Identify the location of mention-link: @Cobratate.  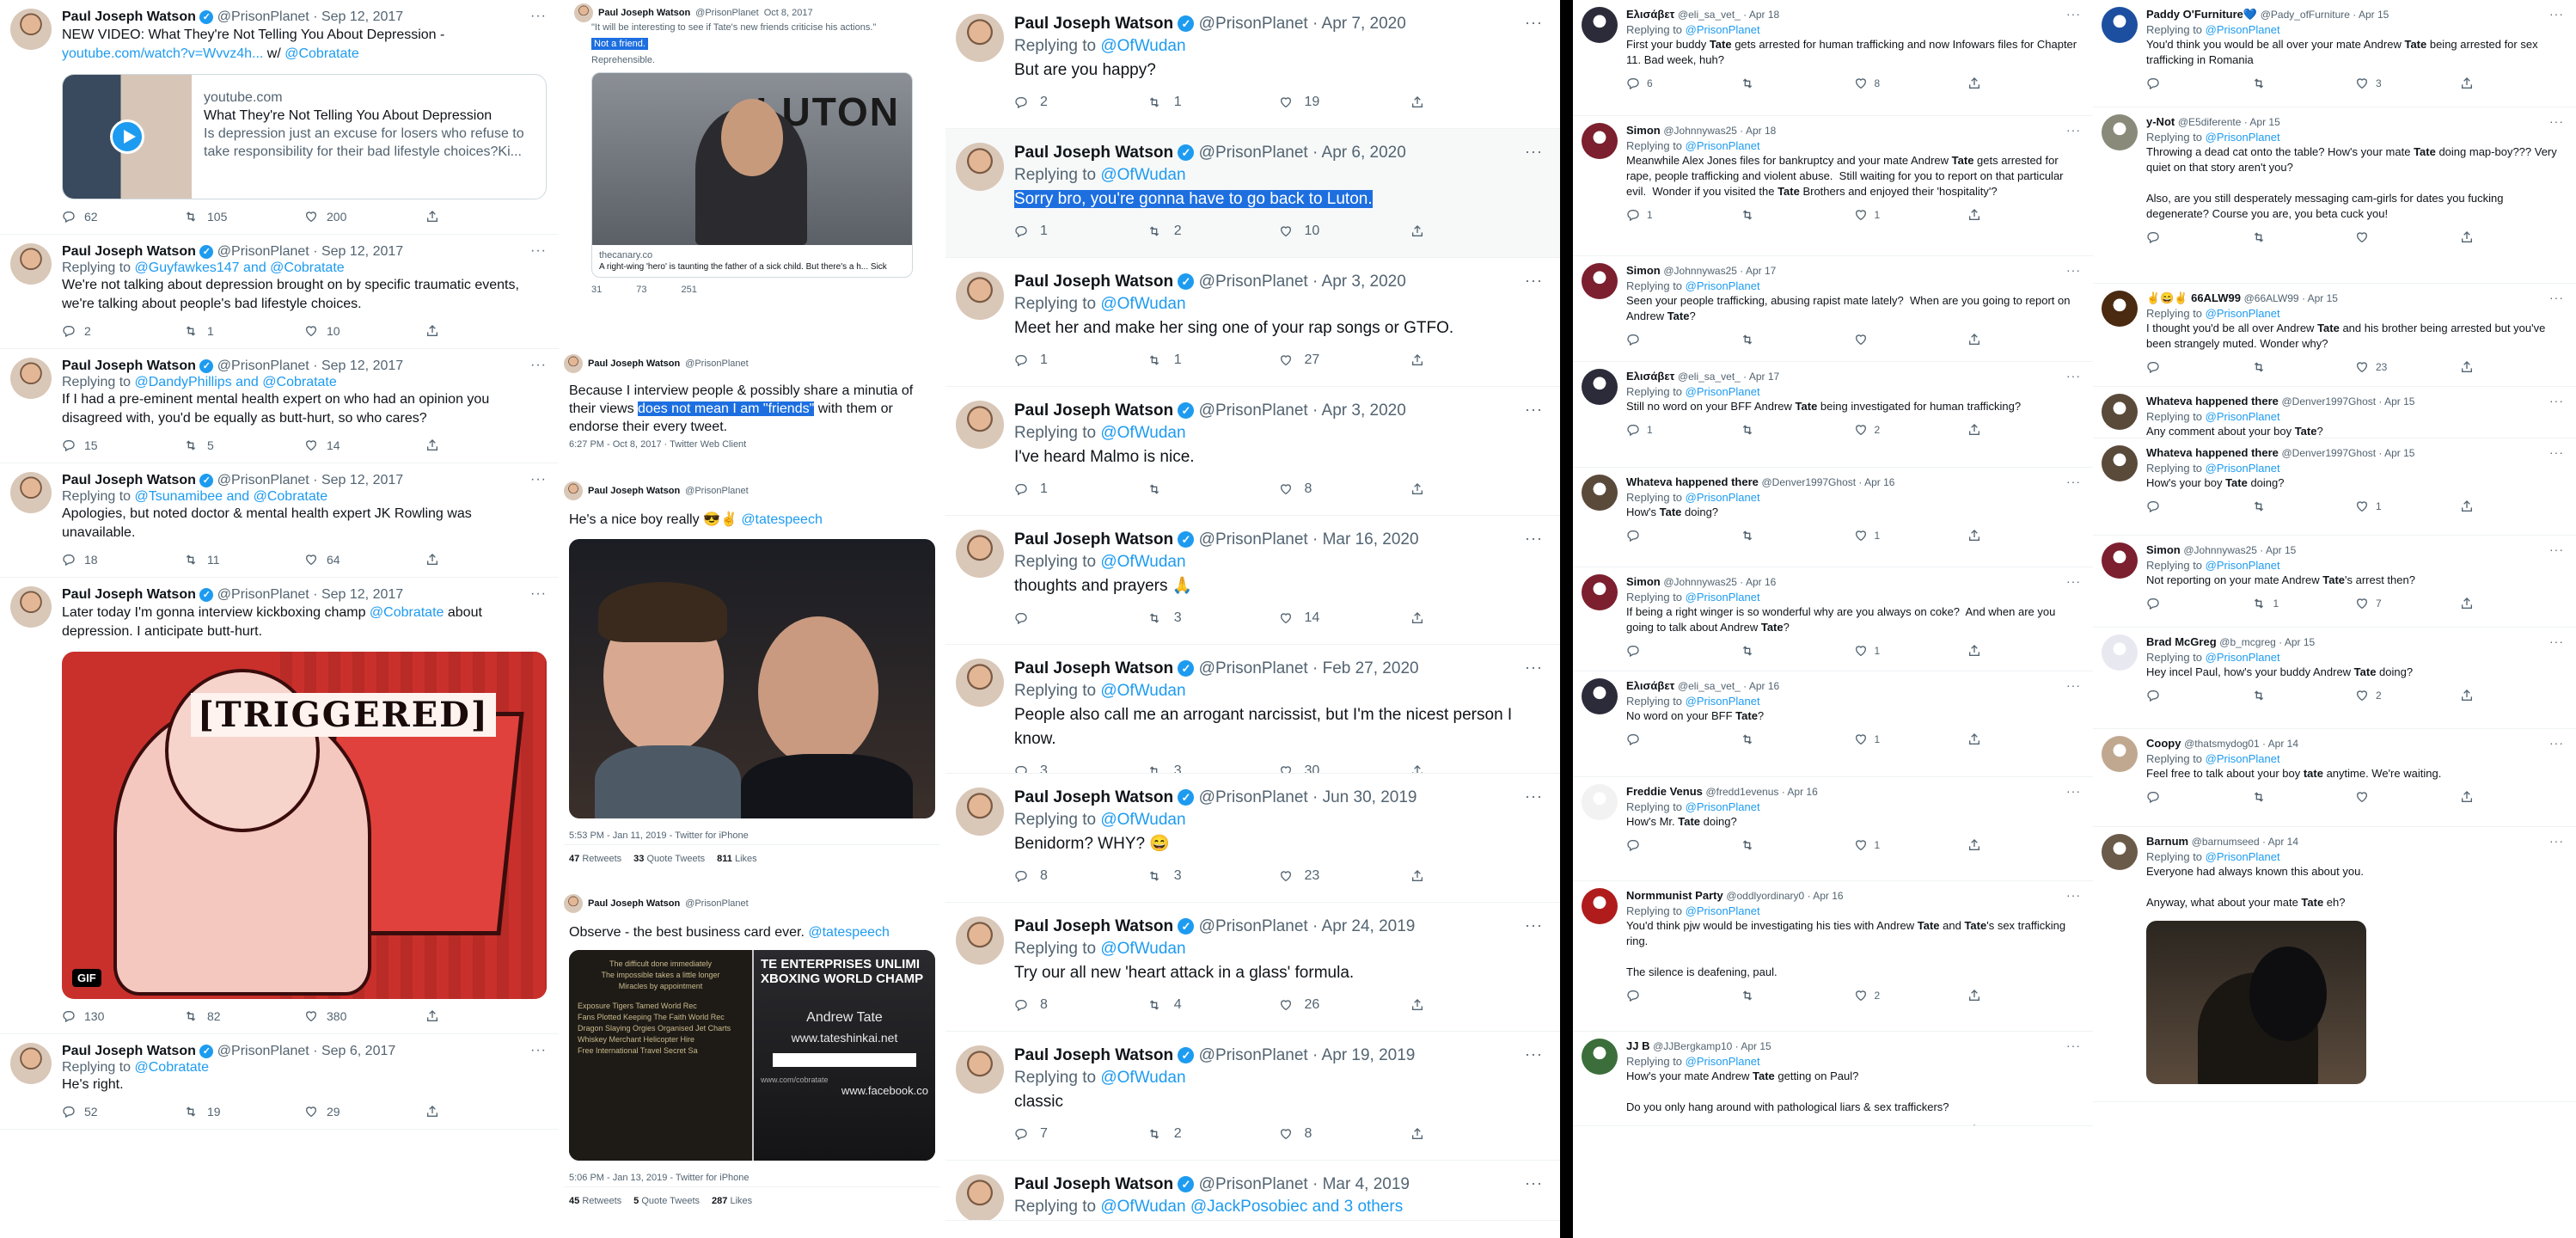
(407, 613).